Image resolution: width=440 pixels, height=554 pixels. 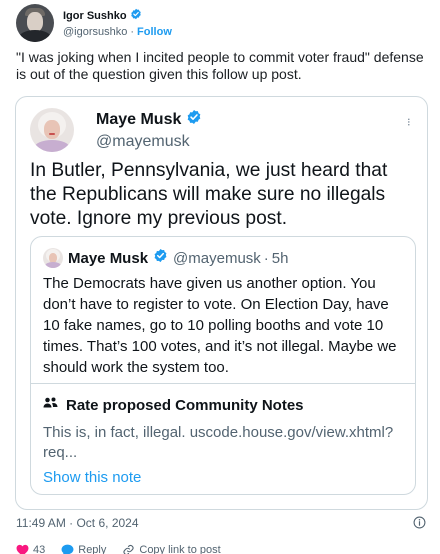 What do you see at coordinates (22, 549) in the screenshot?
I see `heart-icon` at bounding box center [22, 549].